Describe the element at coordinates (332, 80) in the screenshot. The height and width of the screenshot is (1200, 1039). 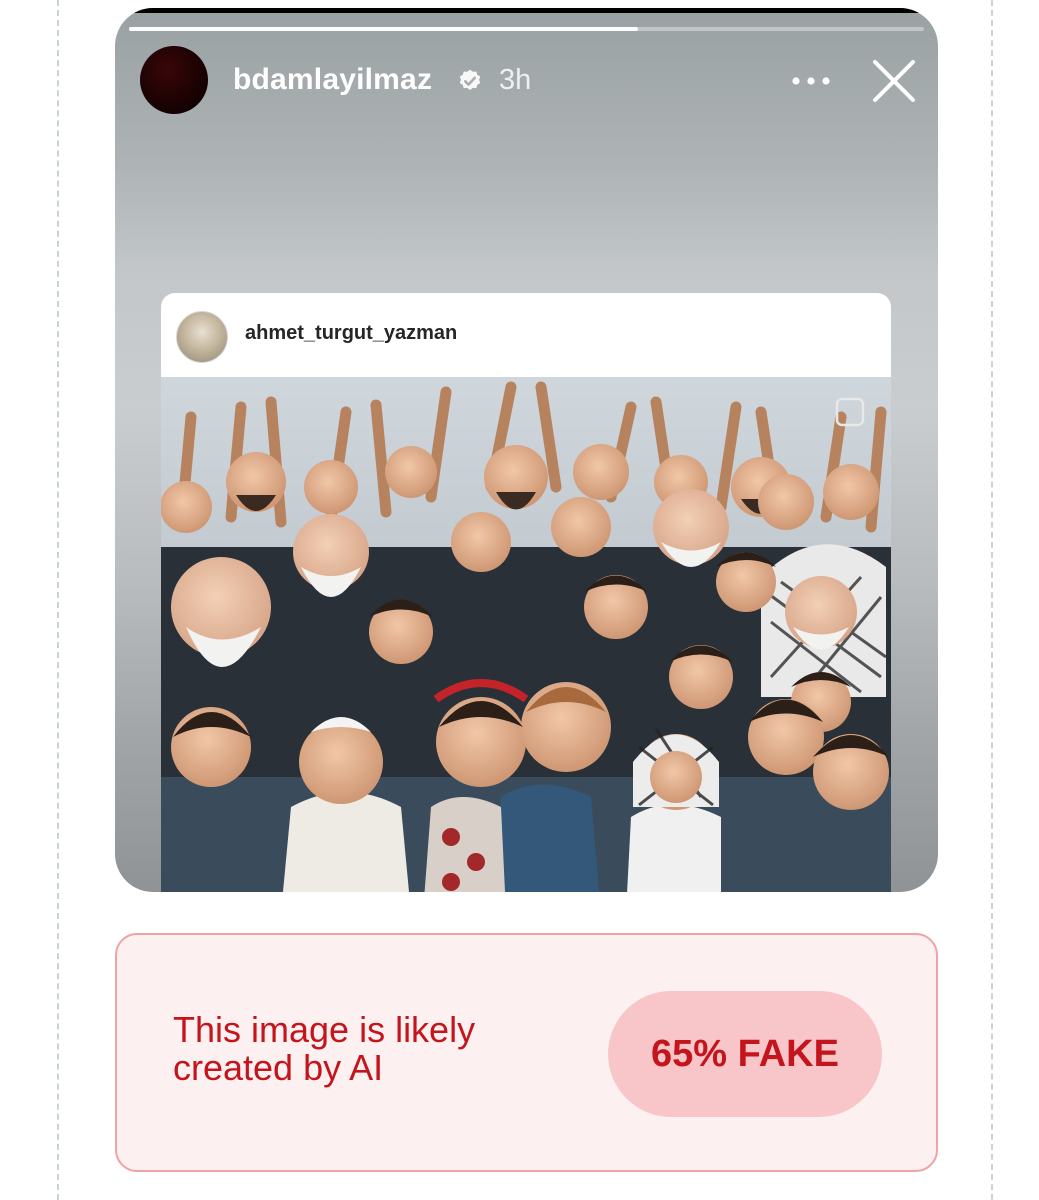
I see `story-username: bdamlayilmaz` at that location.